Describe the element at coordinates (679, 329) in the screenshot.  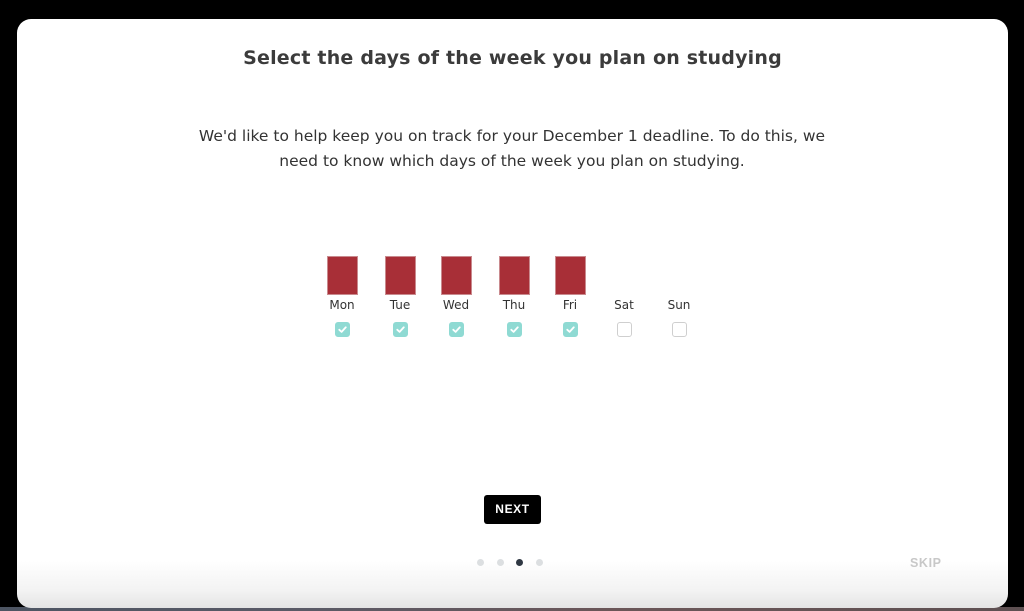
I see `day-checkbox-sun` at that location.